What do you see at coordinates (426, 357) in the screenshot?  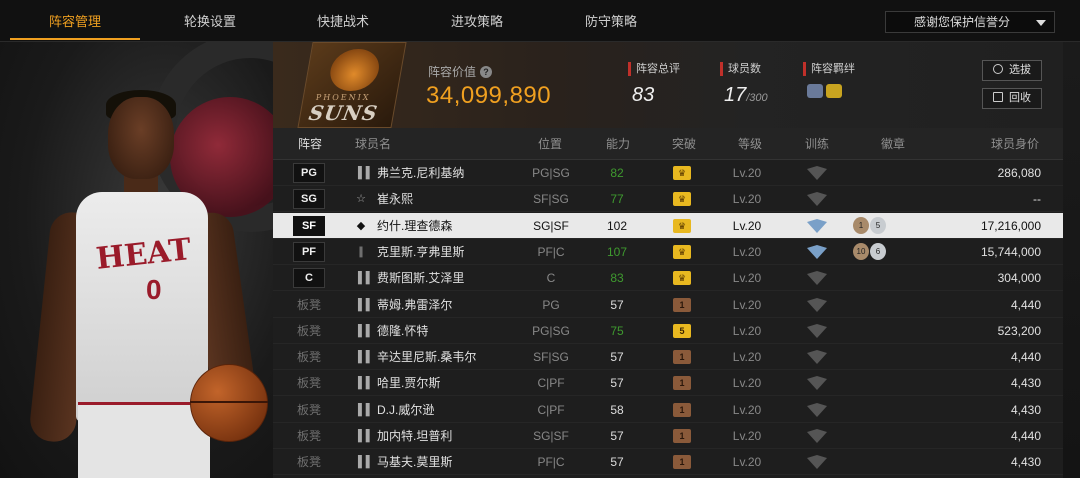 I see `player-name: 辛达里尼斯.桑韦尔` at bounding box center [426, 357].